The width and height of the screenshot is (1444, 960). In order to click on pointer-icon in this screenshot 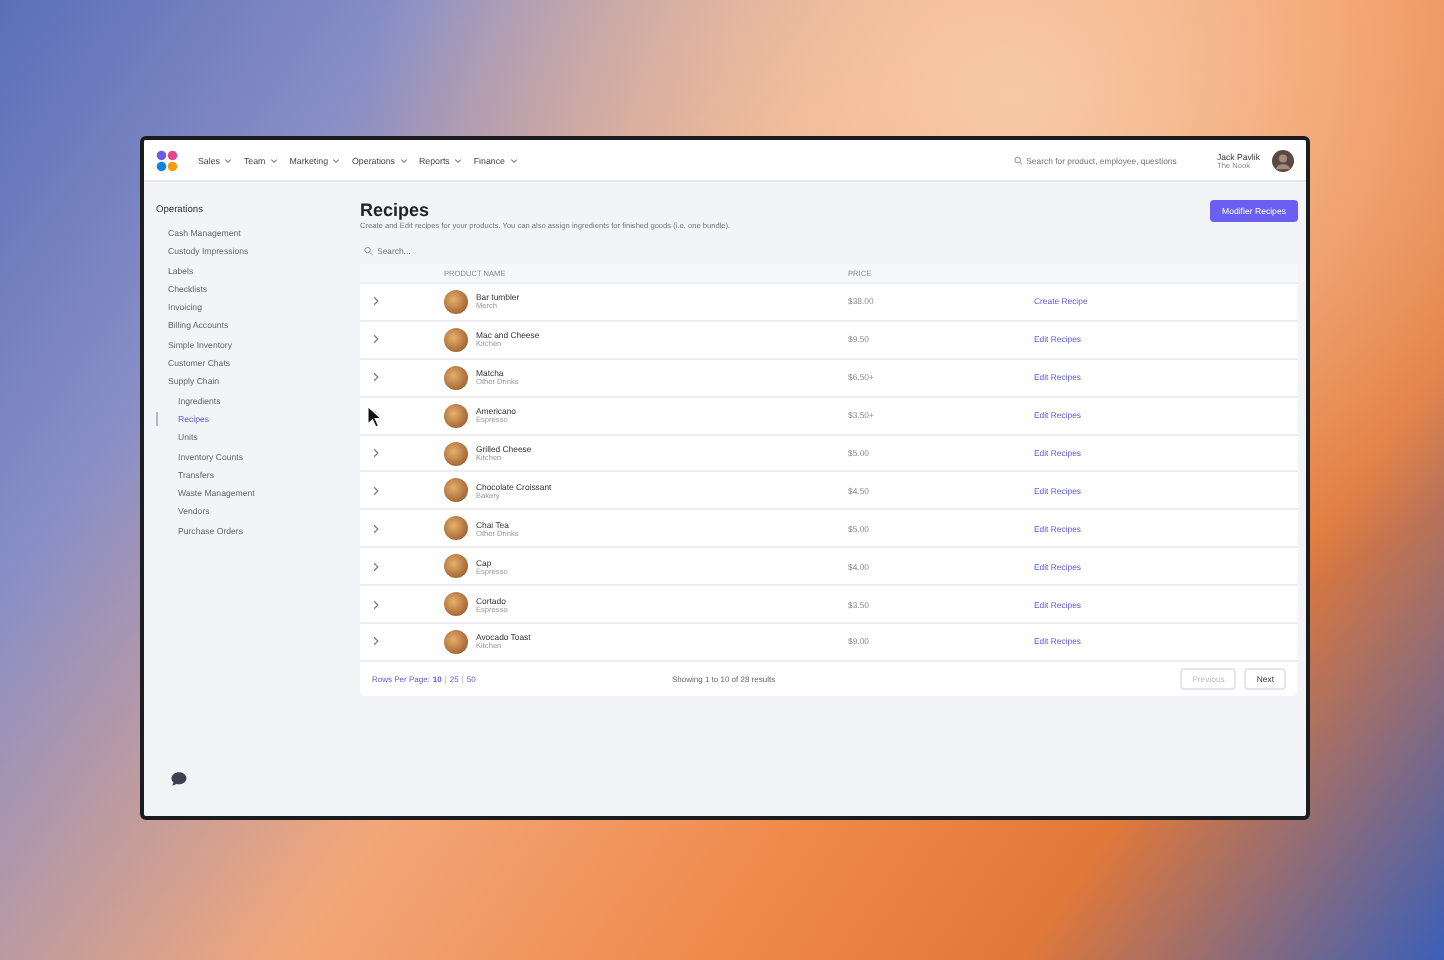, I will do `click(375, 417)`.